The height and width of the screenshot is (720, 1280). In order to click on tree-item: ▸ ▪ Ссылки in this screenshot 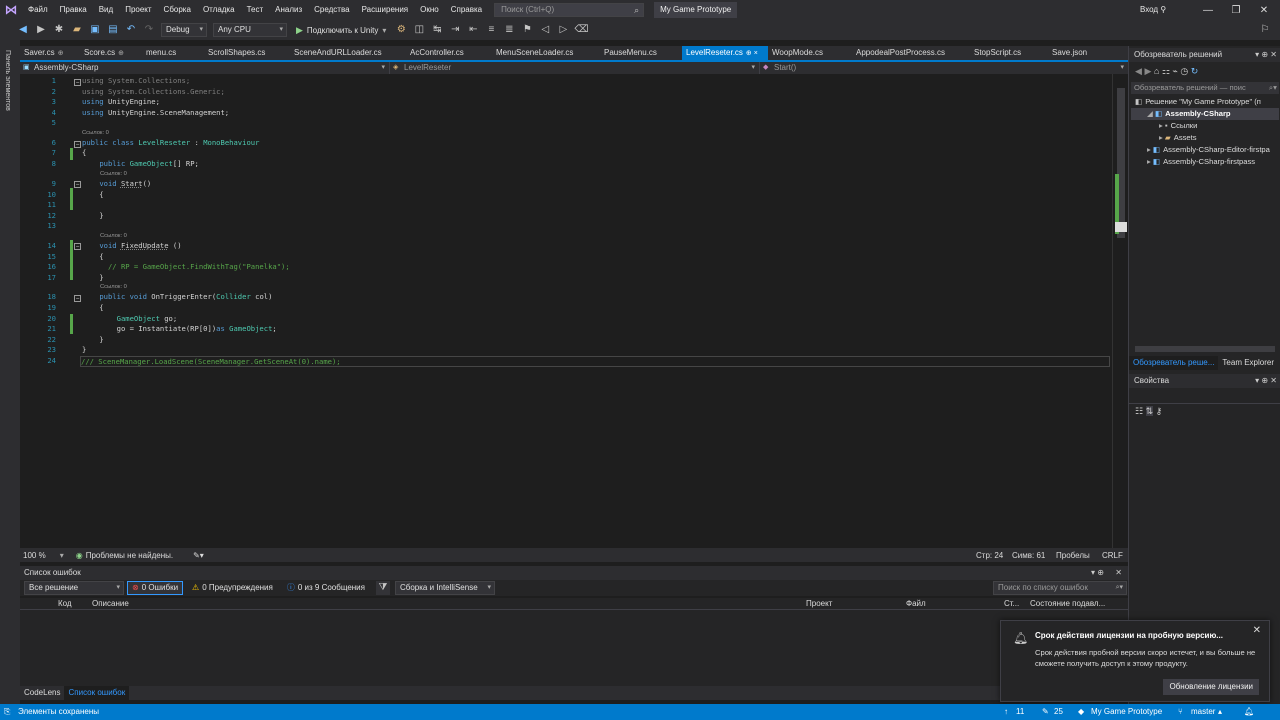, I will do `click(1205, 126)`.